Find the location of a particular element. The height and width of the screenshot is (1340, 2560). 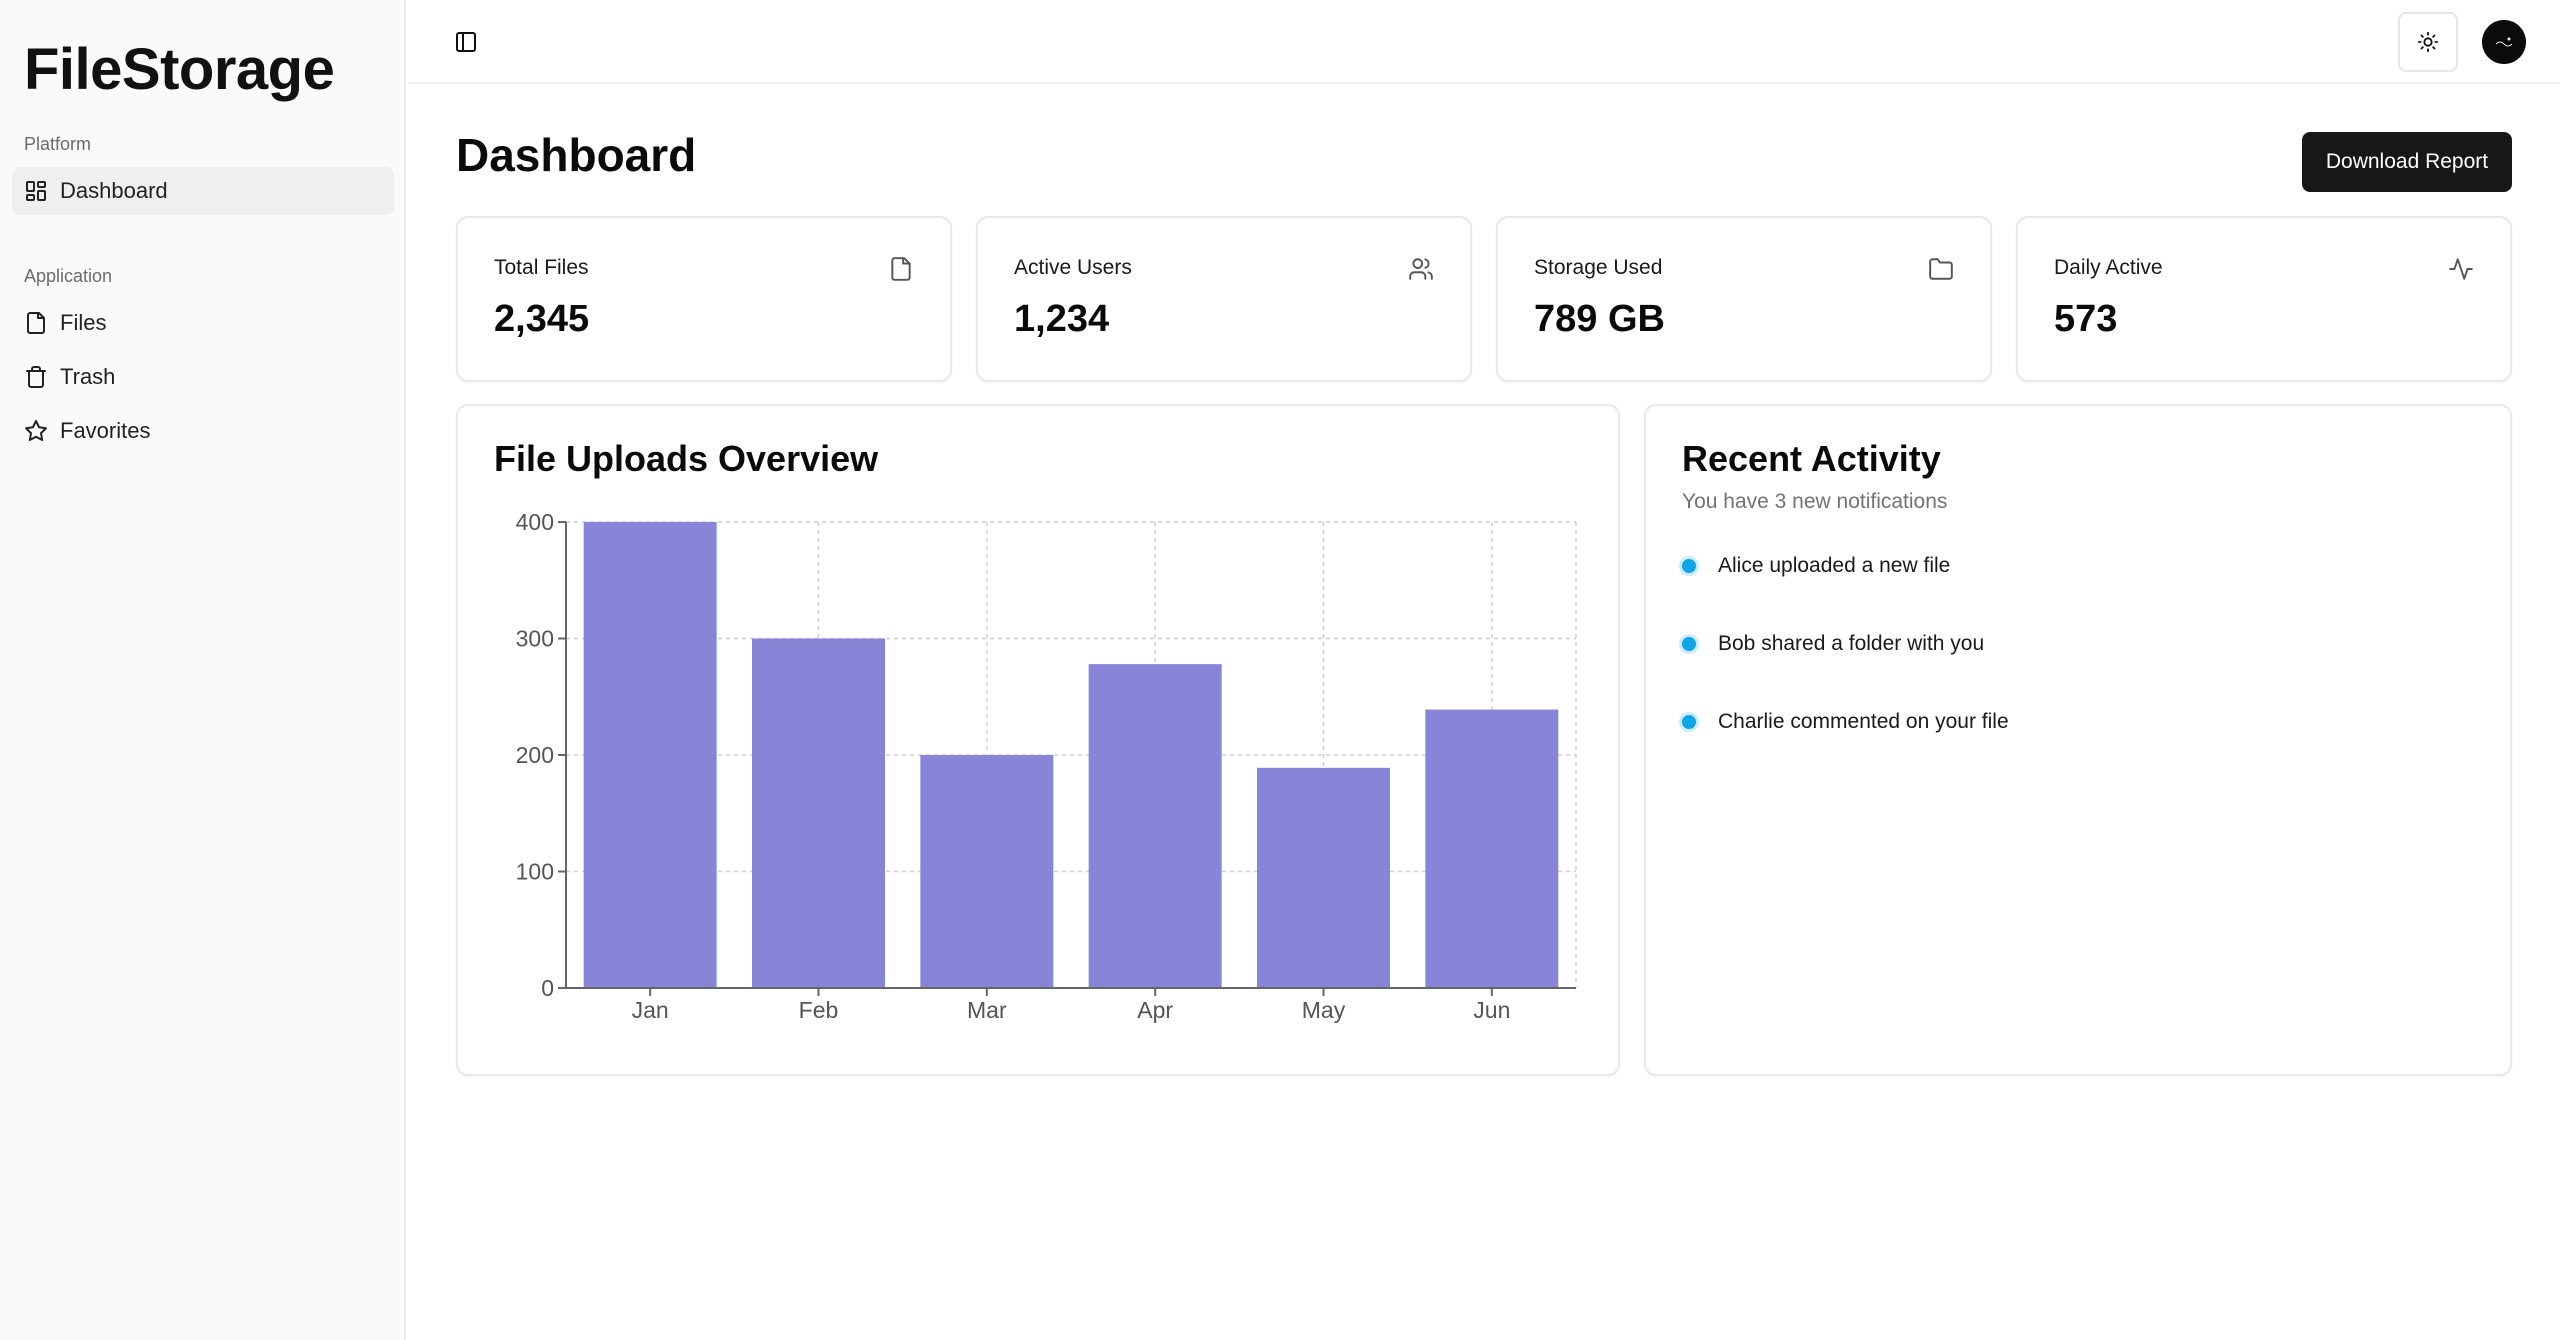

x-tick-label: Apr is located at coordinates (1155, 1010).